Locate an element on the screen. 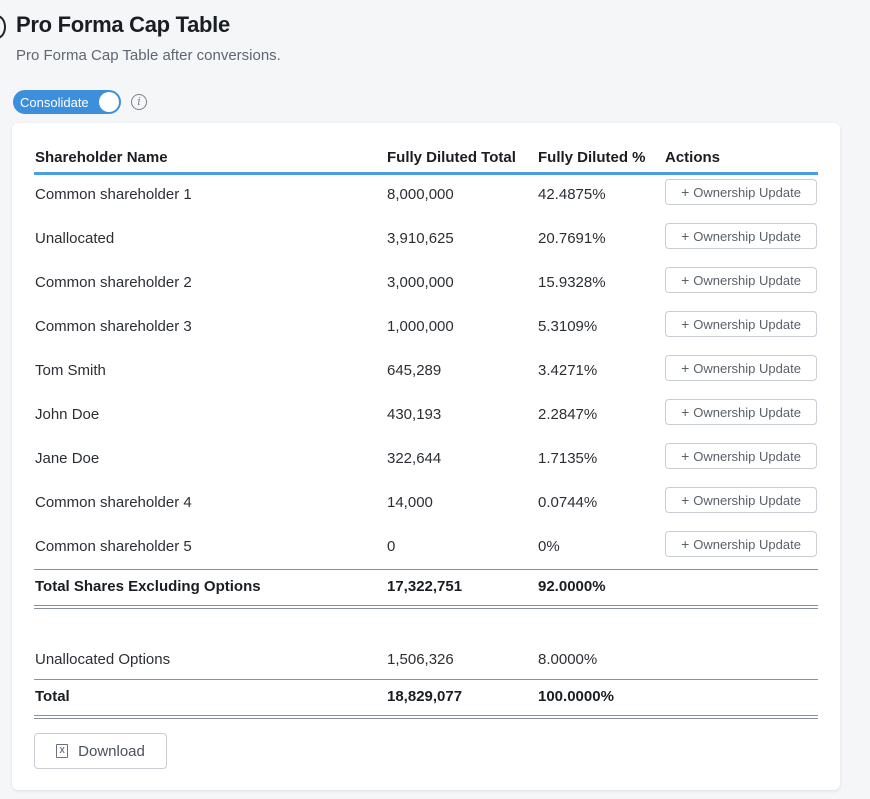  consolidate-toggle: Consolidate is located at coordinates (67, 102).